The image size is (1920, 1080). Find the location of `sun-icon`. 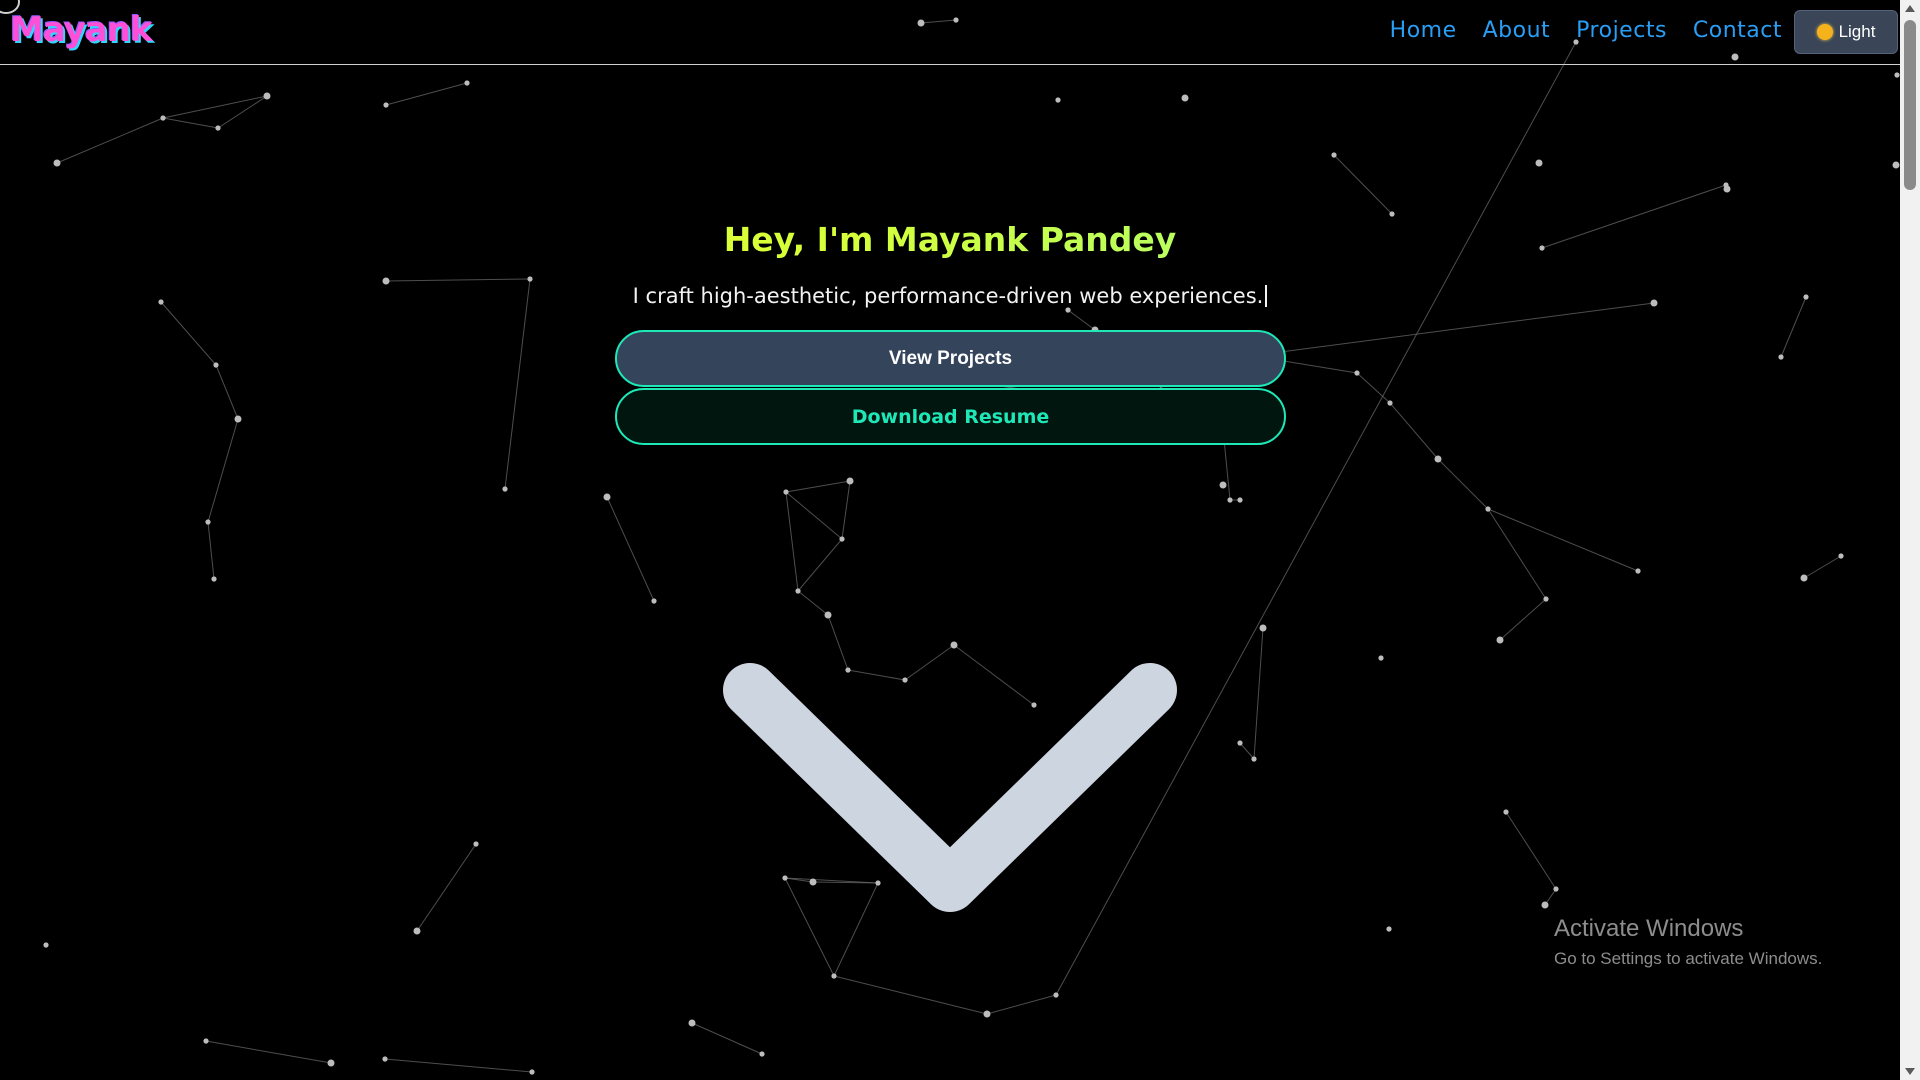

sun-icon is located at coordinates (1824, 32).